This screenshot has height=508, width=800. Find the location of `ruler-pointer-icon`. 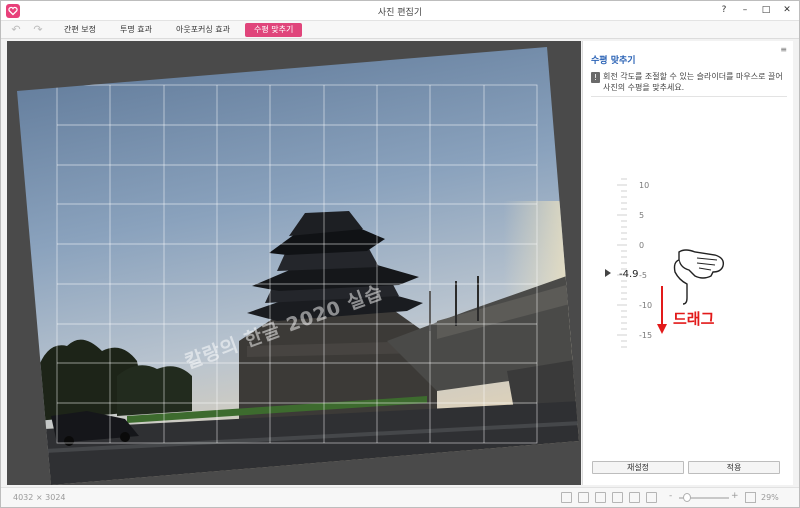

ruler-pointer-icon is located at coordinates (608, 273).